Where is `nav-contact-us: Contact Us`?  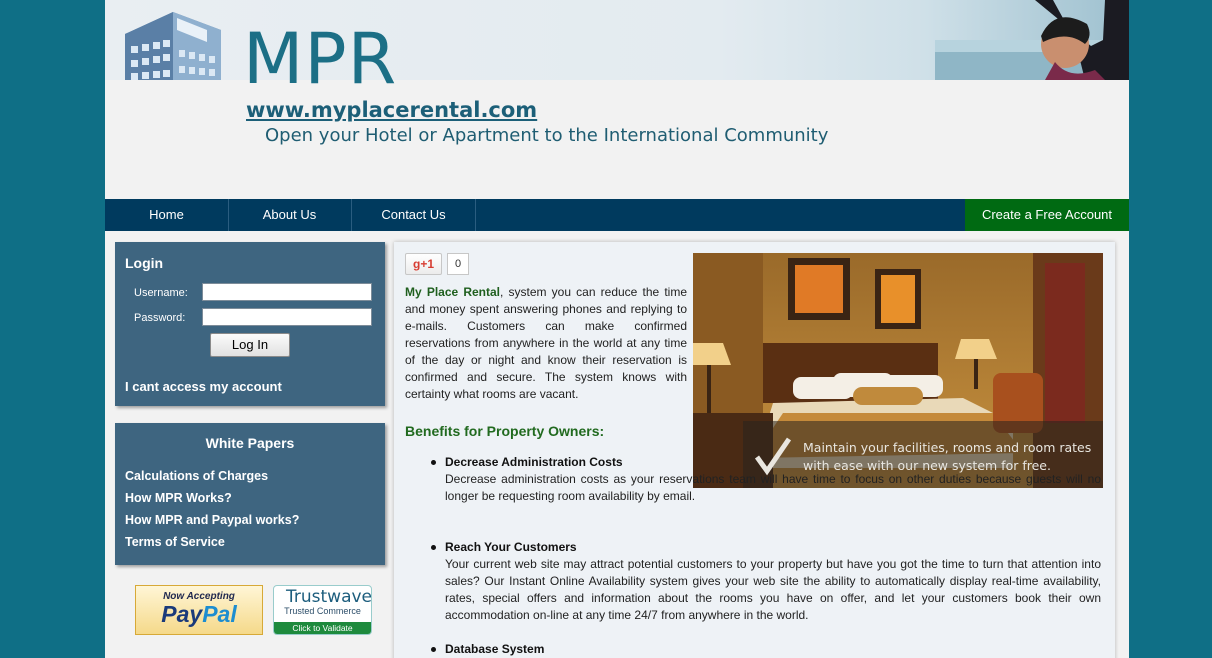
nav-contact-us: Contact Us is located at coordinates (414, 215).